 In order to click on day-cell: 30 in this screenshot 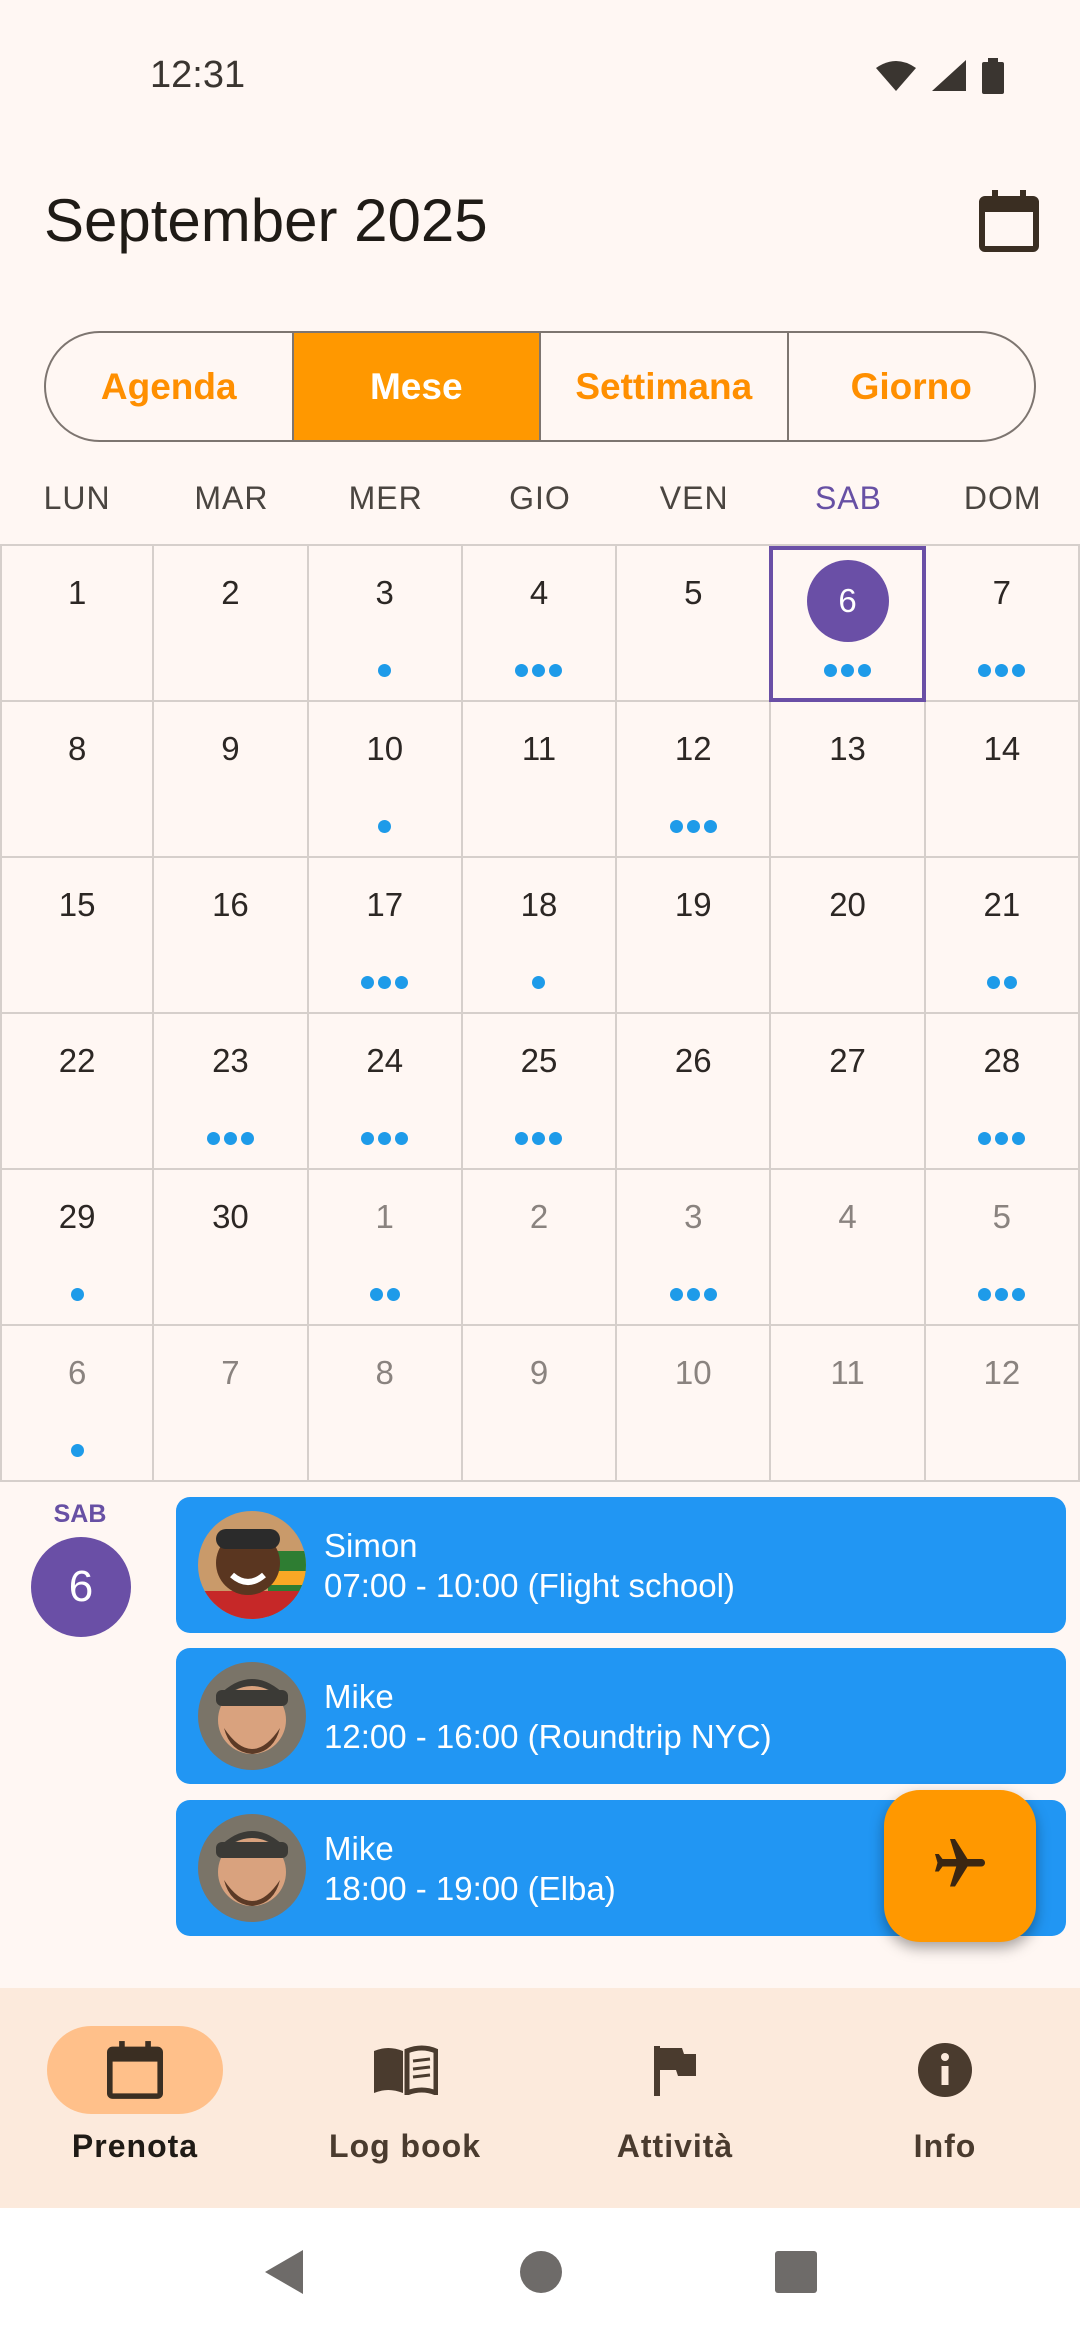, I will do `click(230, 1248)`.